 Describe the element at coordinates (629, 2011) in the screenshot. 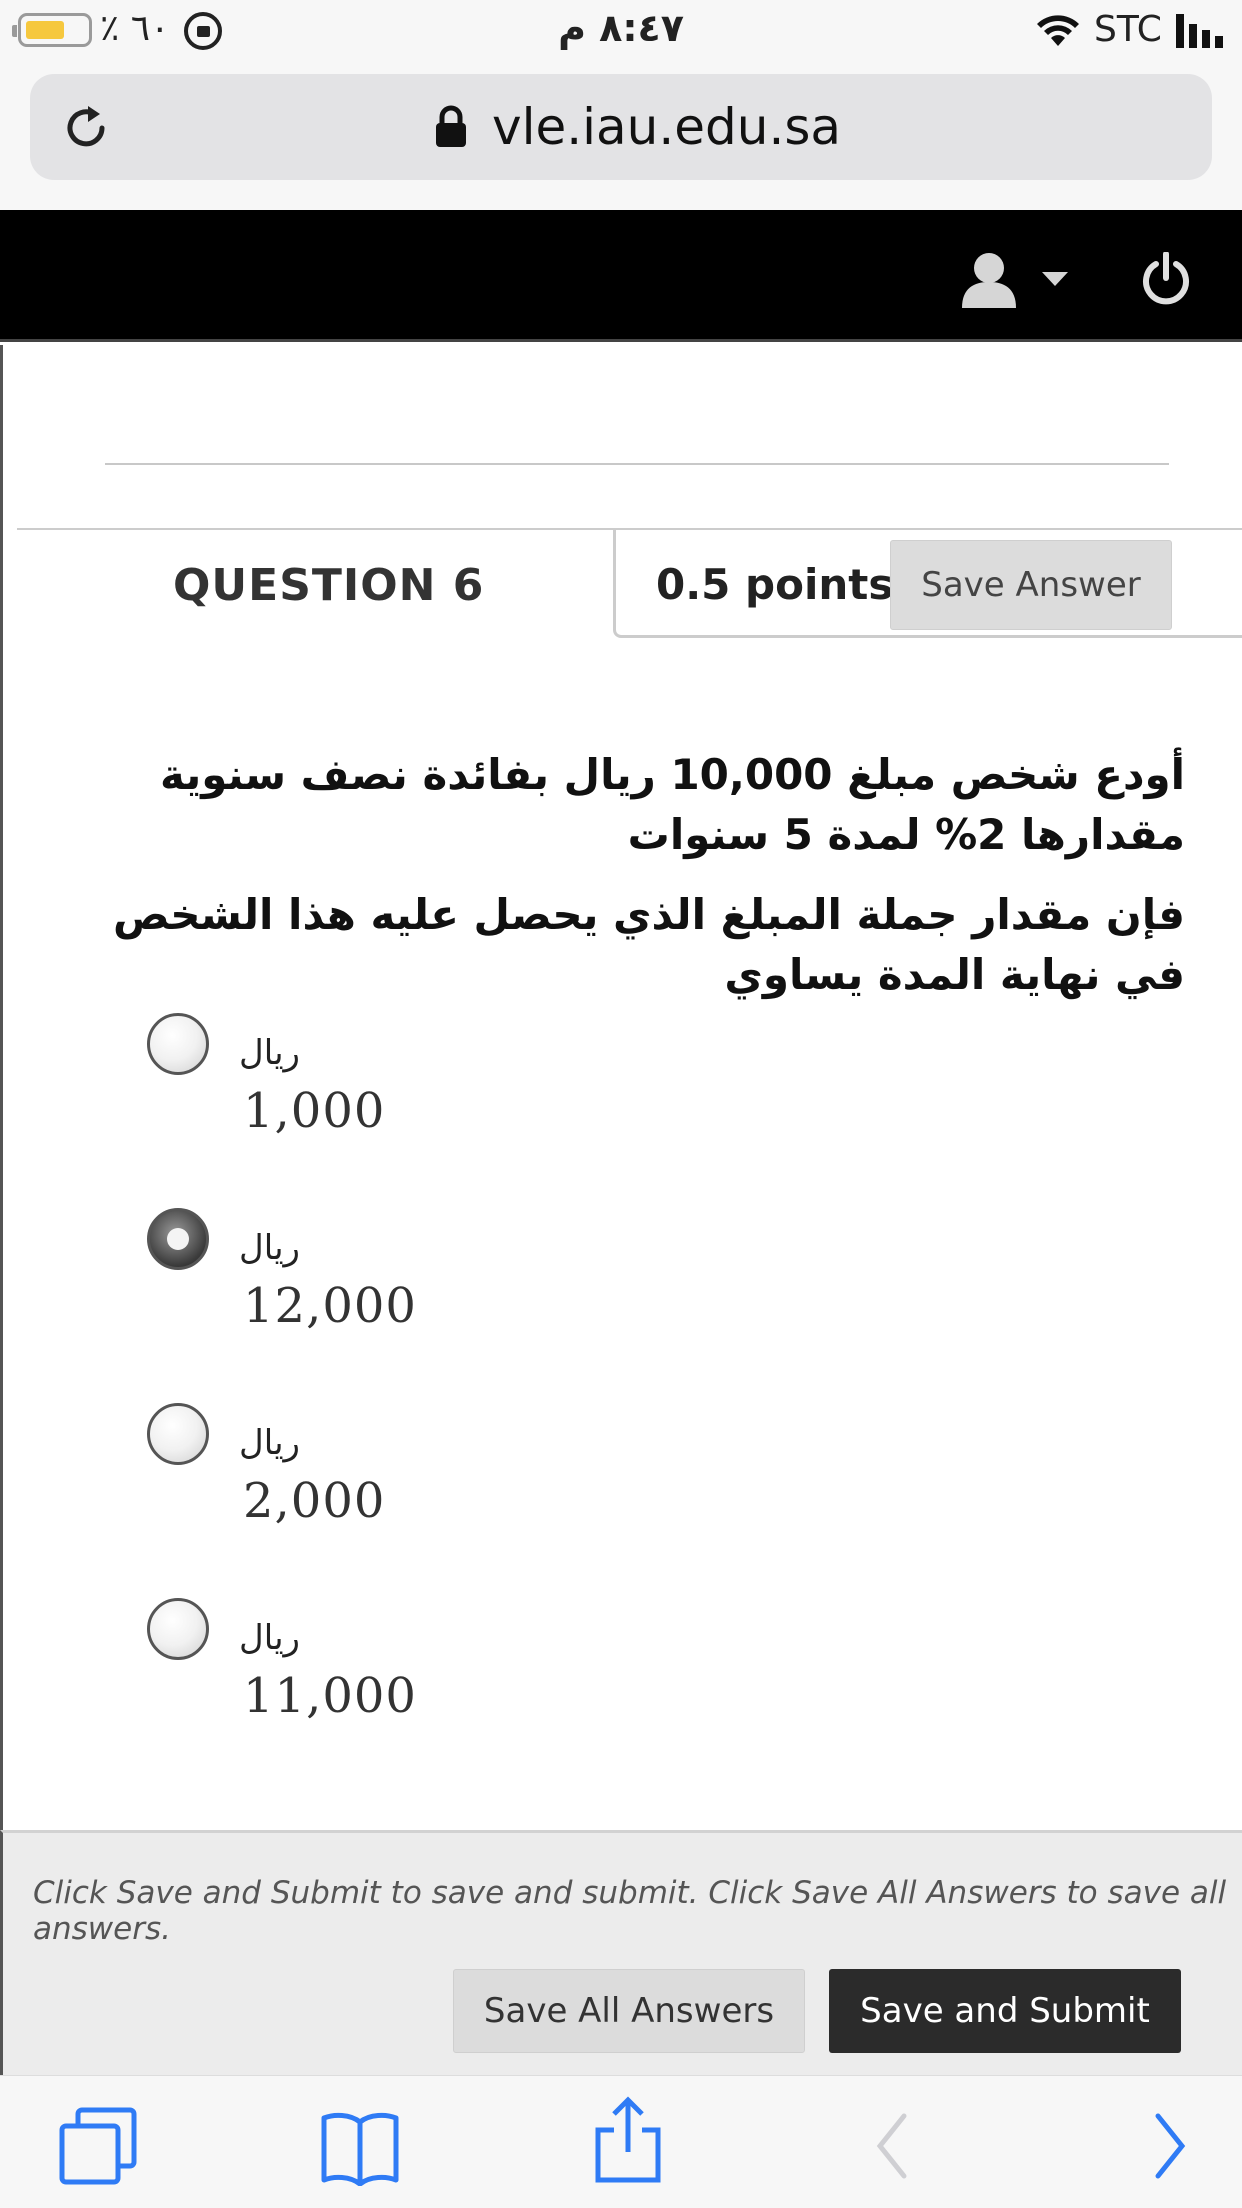

I see `save-all-answers-button: Save All Answers` at that location.